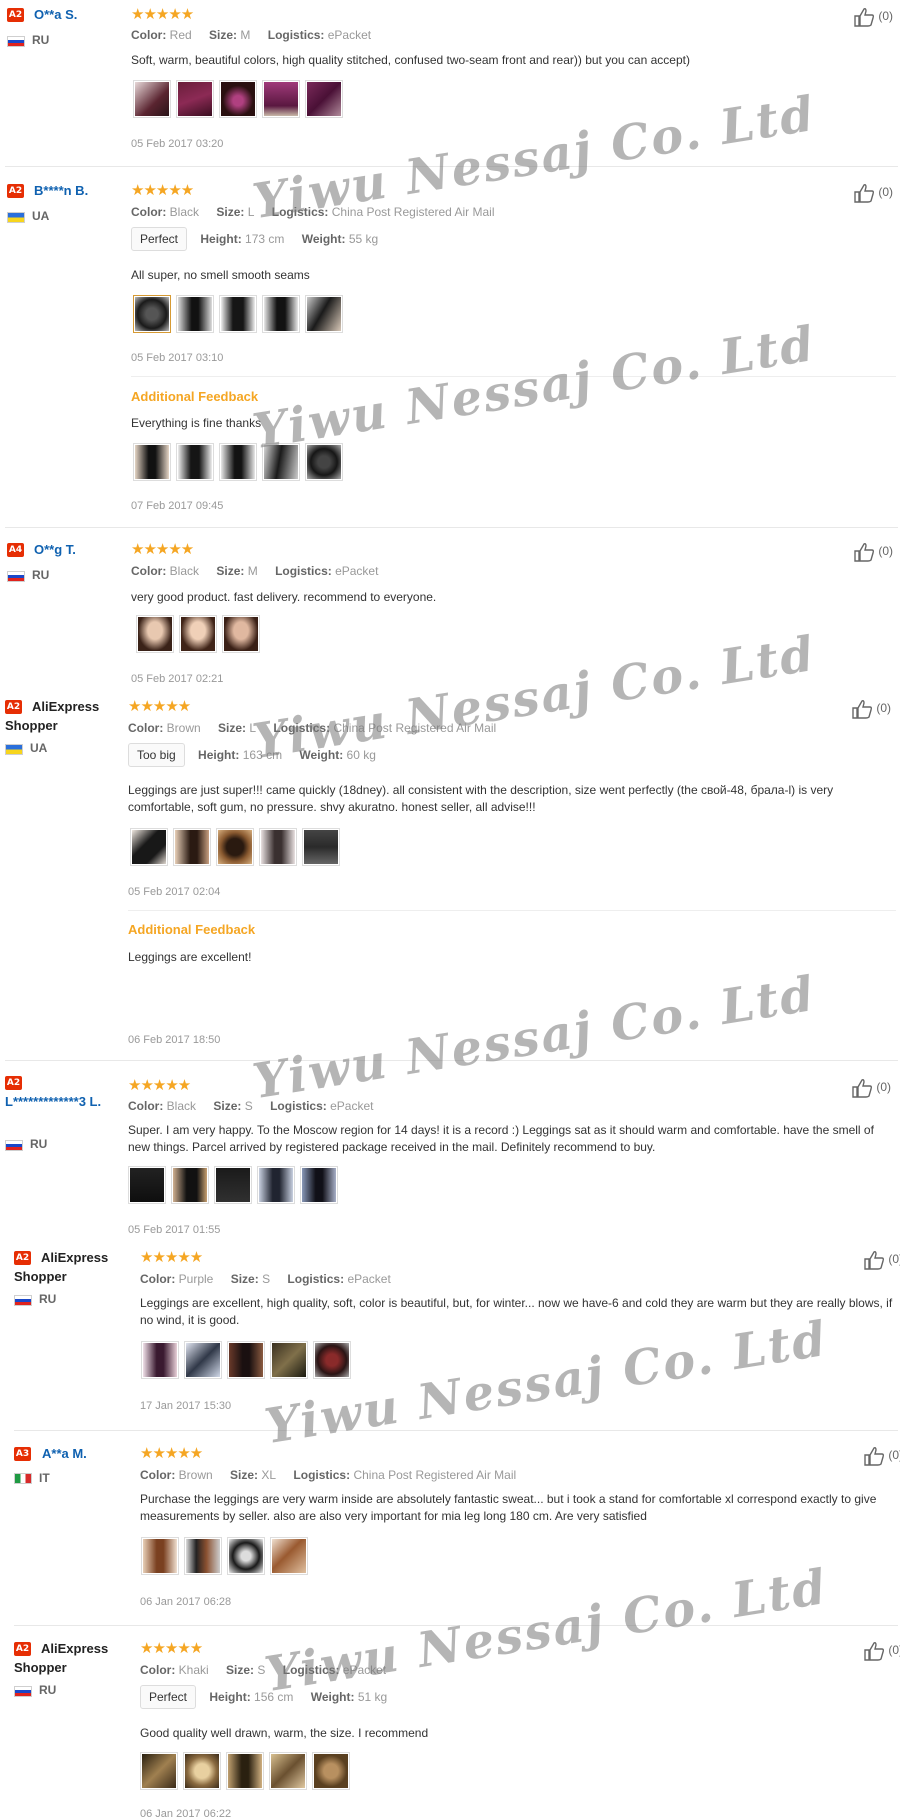 Image resolution: width=900 pixels, height=1820 pixels. I want to click on logistics-value: China Post Registered Air Mail, so click(435, 1475).